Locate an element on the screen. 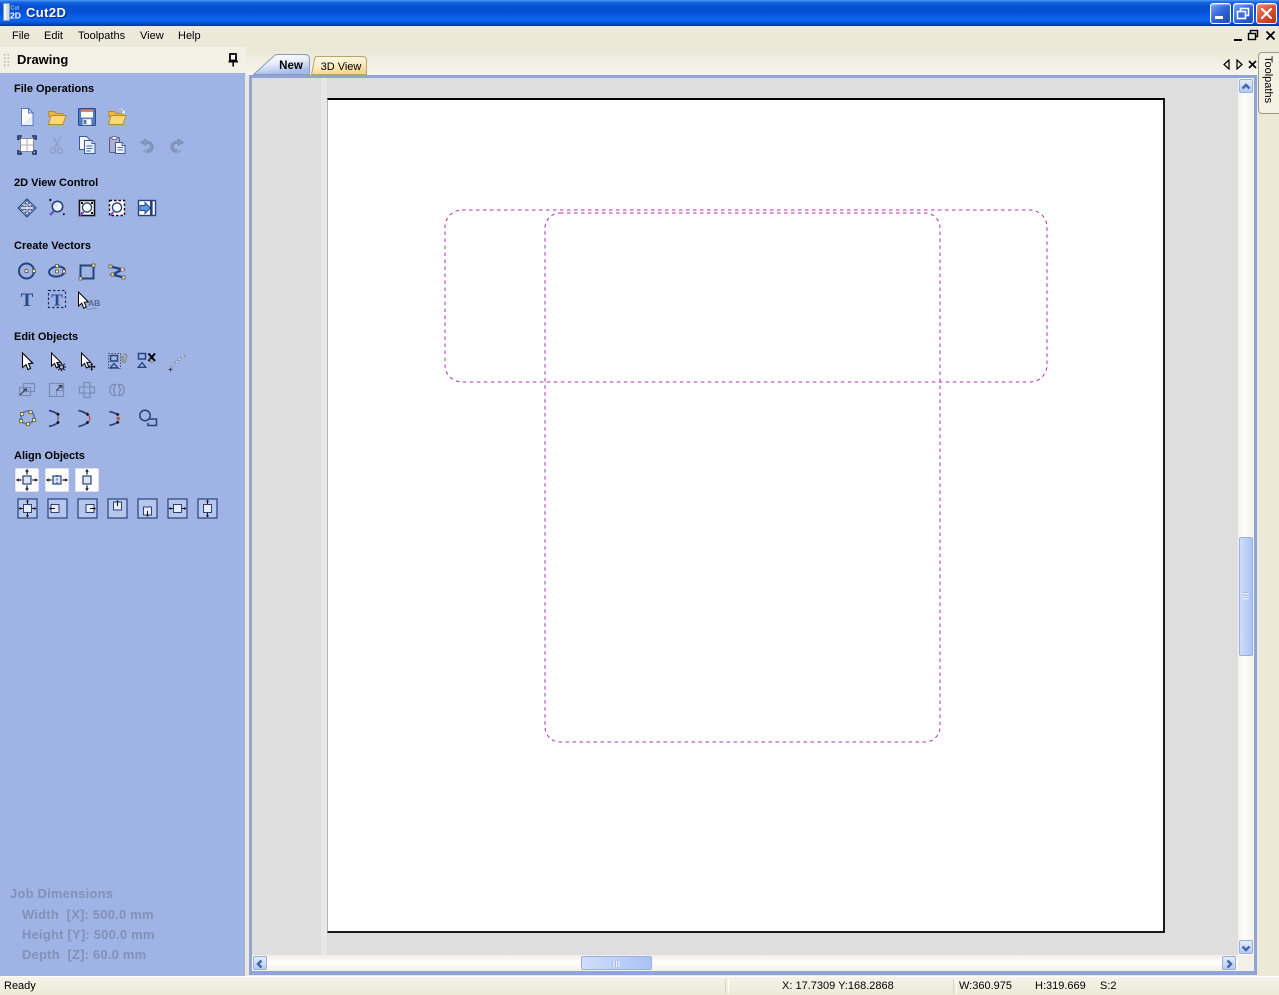 The width and height of the screenshot is (1279, 995). svg-text: New is located at coordinates (291, 66).